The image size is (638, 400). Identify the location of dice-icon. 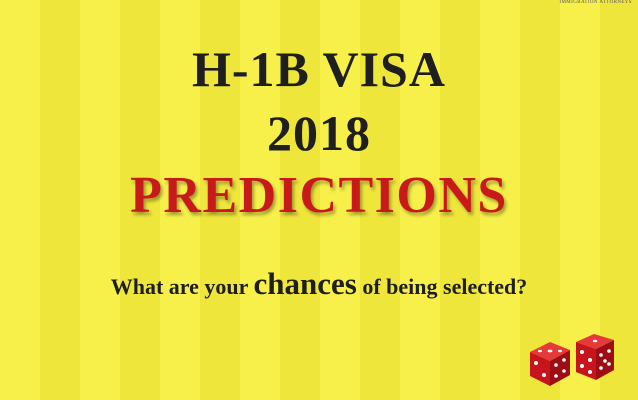
(572, 360).